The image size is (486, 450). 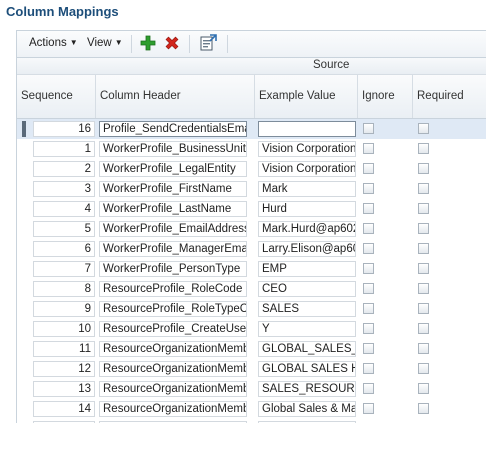 What do you see at coordinates (307, 422) in the screenshot?
I see `example-value-field: Global Sales HQ` at bounding box center [307, 422].